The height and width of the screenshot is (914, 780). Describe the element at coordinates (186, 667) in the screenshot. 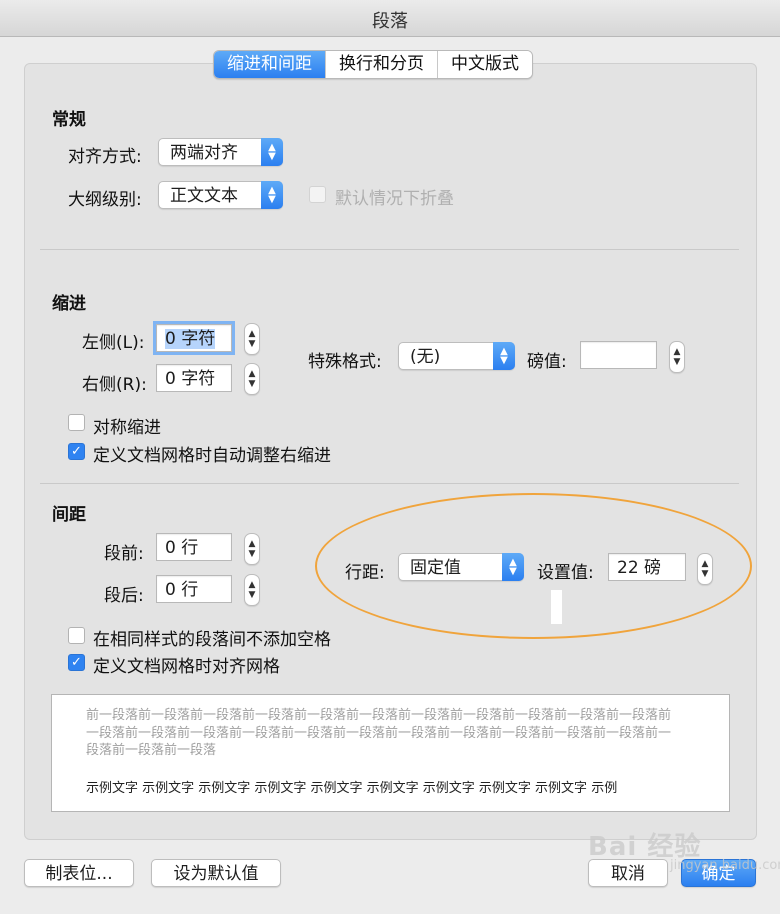

I see `snap-grid-label: 定义文档网格时对齐网格` at that location.